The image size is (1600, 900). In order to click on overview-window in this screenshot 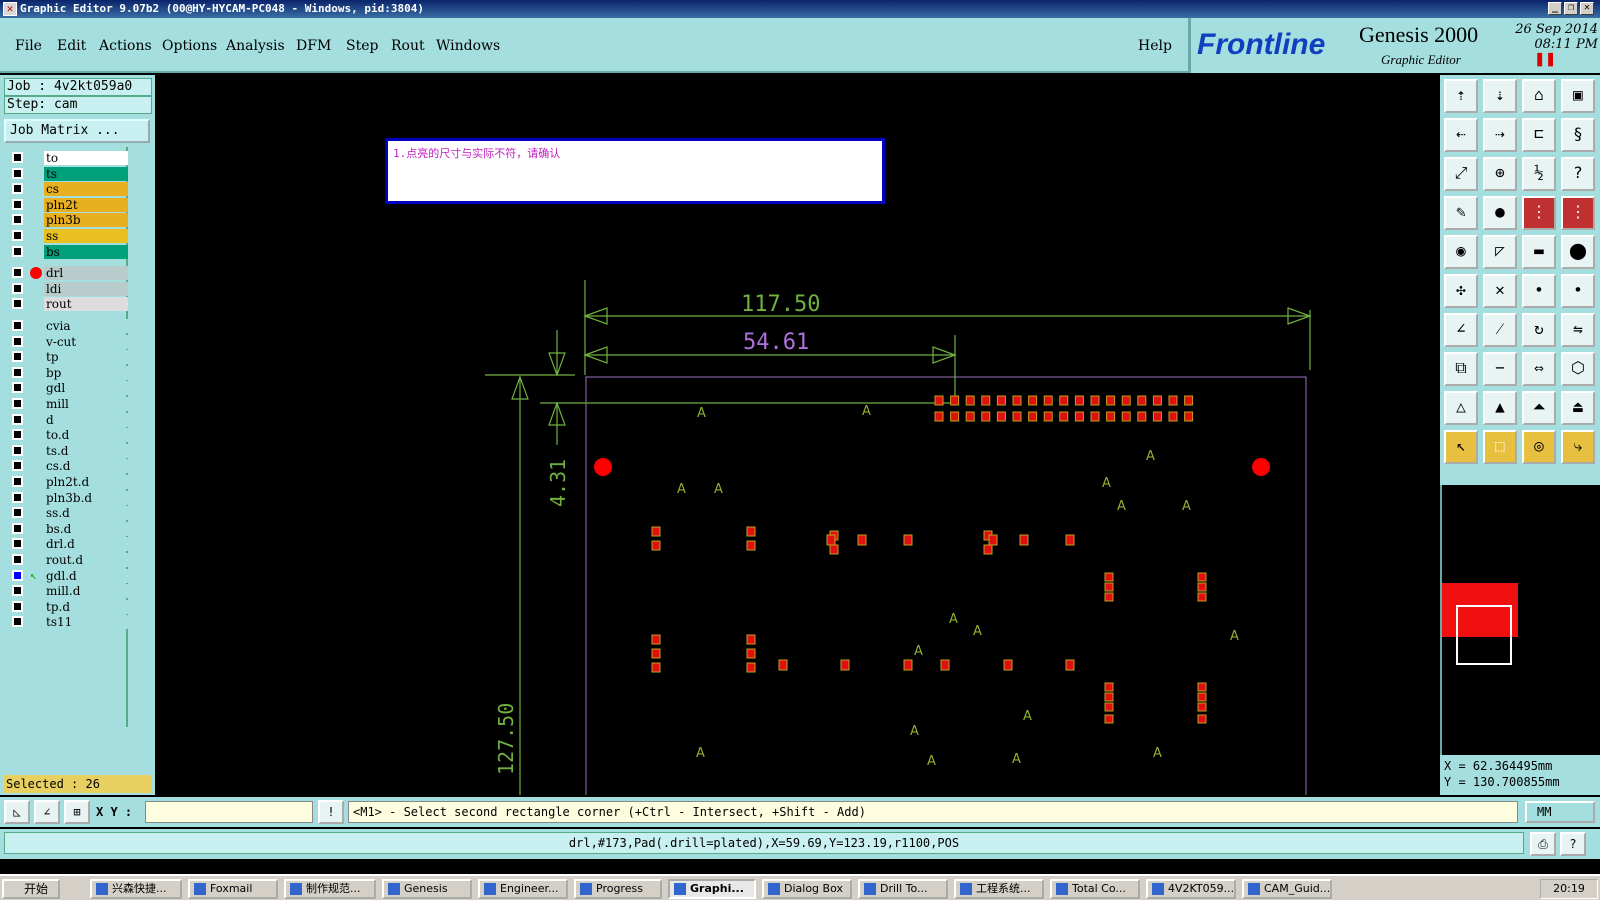, I will do `click(1520, 620)`.